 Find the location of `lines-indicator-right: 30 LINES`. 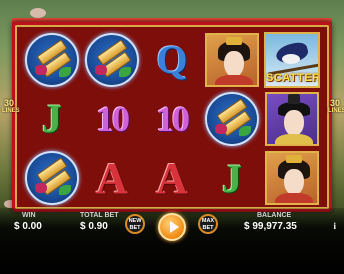

lines-indicator-right: 30 LINES is located at coordinates (336, 106).